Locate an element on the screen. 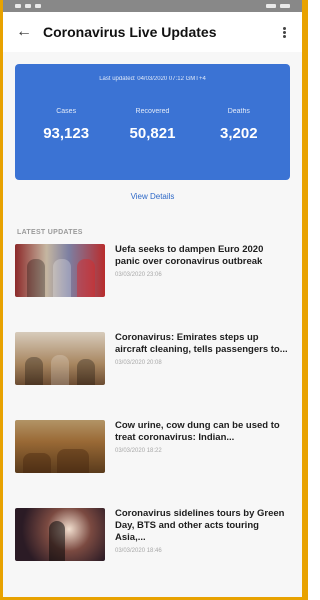  news-date: 03/03/2020 18:46 is located at coordinates (138, 551).